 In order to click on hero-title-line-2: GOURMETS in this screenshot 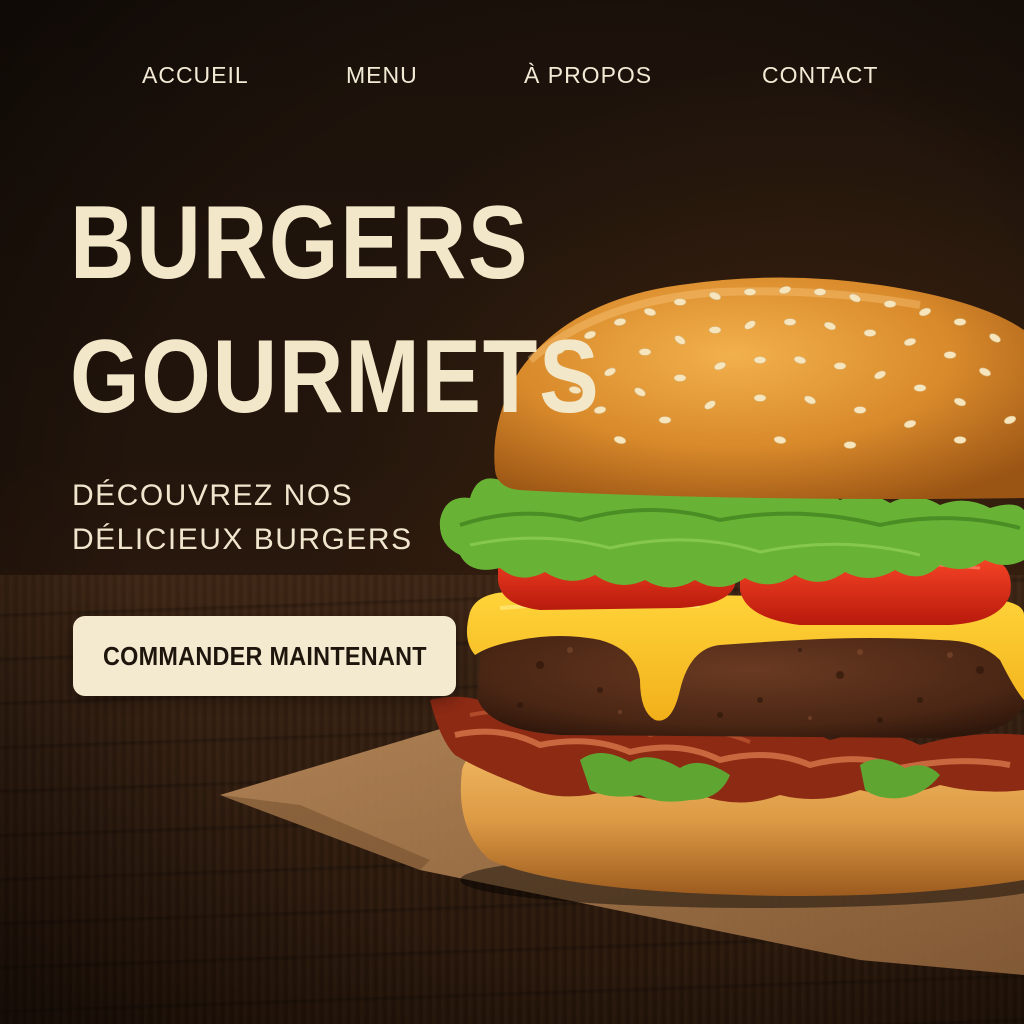, I will do `click(335, 377)`.